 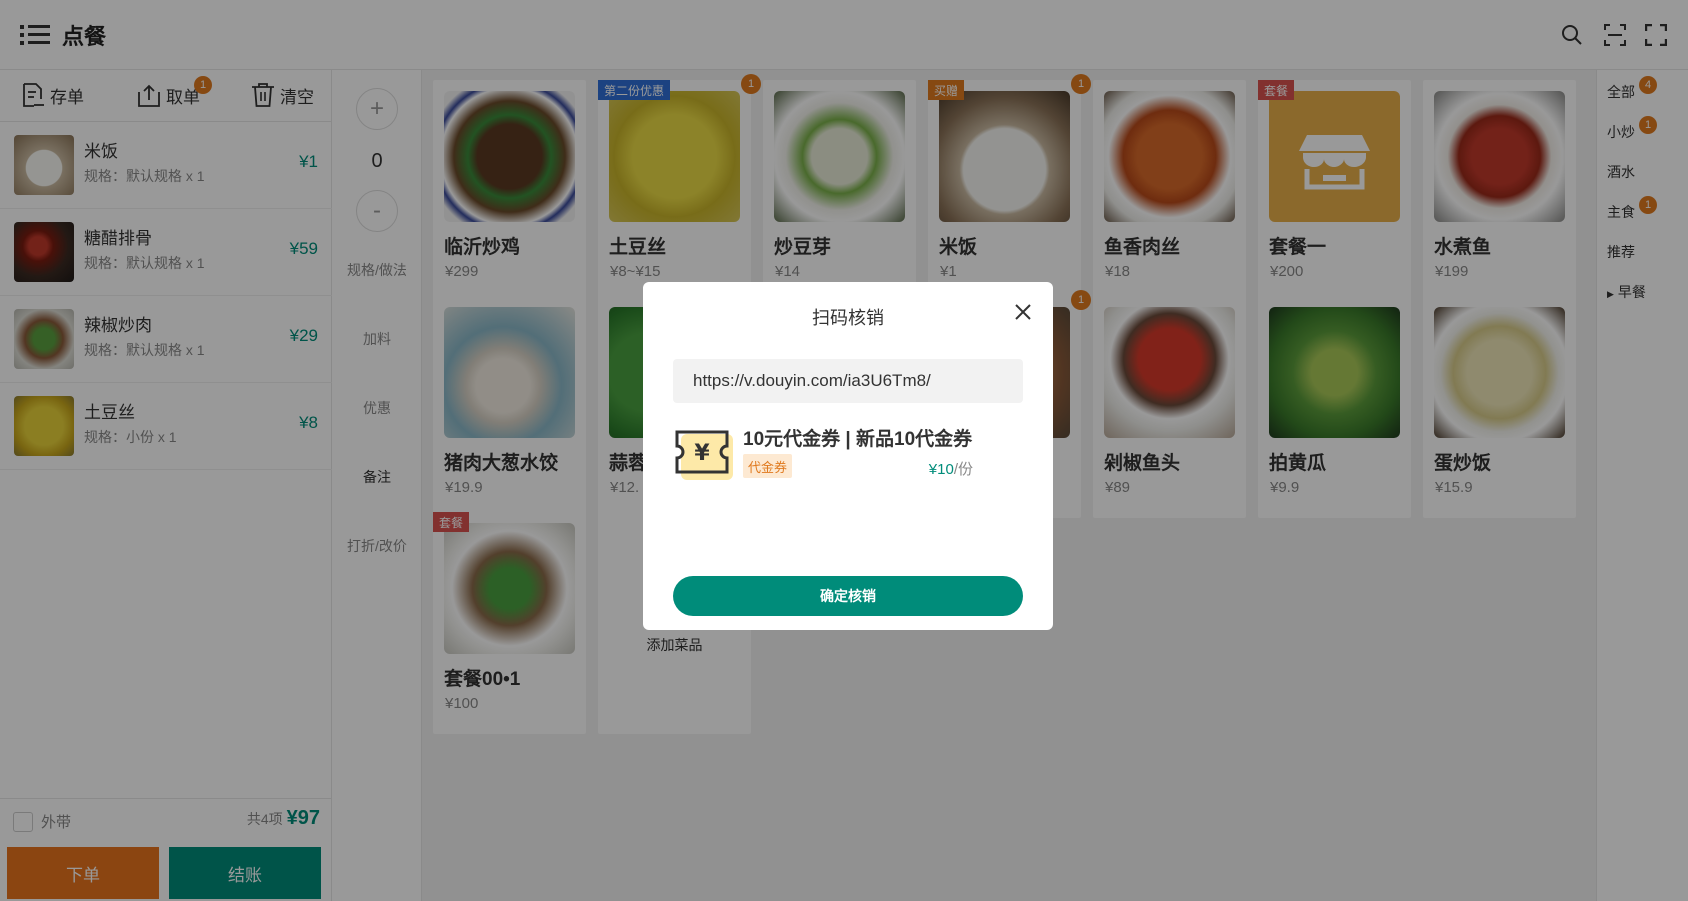 What do you see at coordinates (858, 439) in the screenshot?
I see `coupon-name: 10元代金券 | 新品10代金券` at bounding box center [858, 439].